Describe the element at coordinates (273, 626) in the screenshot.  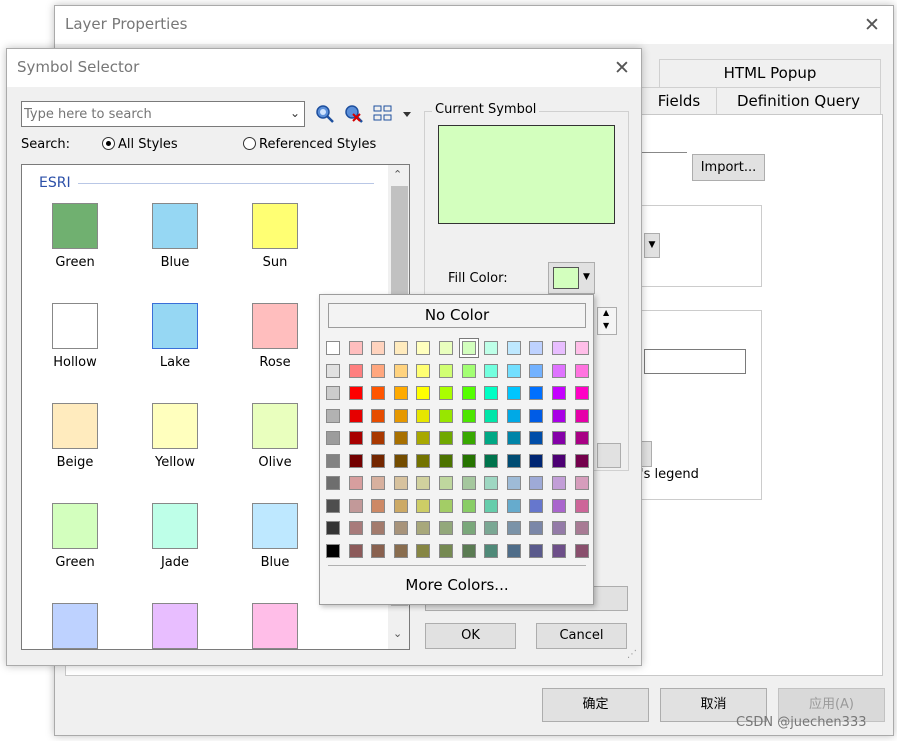
I see `symbol-tile` at that location.